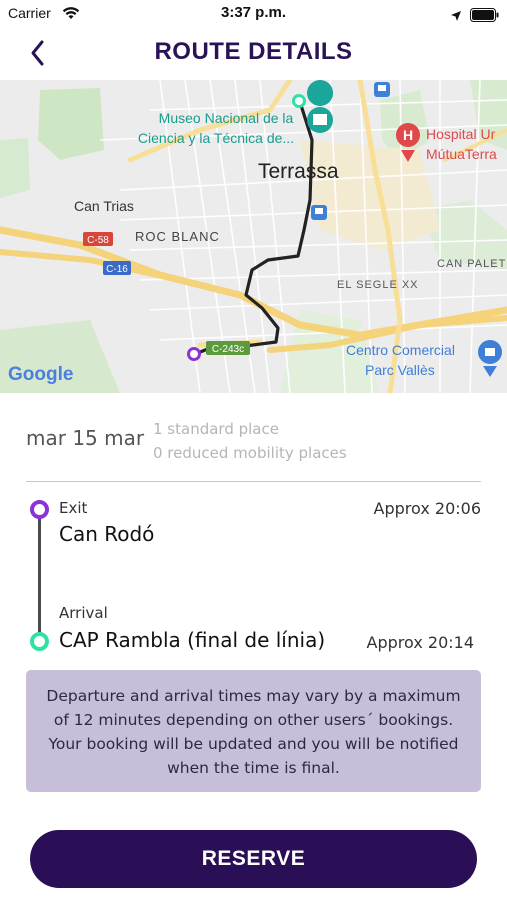  I want to click on location-arrow-icon, so click(456, 16).